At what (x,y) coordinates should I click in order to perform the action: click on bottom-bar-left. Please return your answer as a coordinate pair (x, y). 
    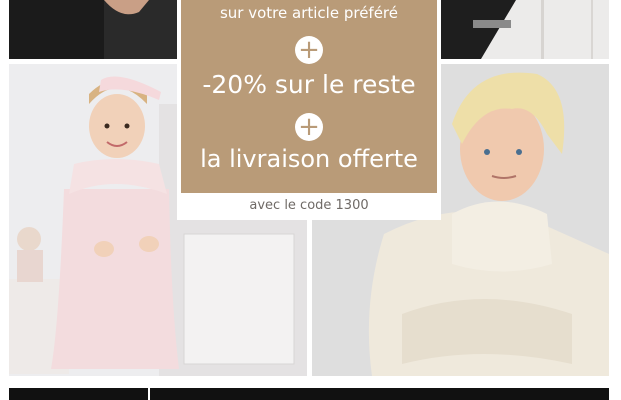
    Looking at the image, I should click on (78, 394).